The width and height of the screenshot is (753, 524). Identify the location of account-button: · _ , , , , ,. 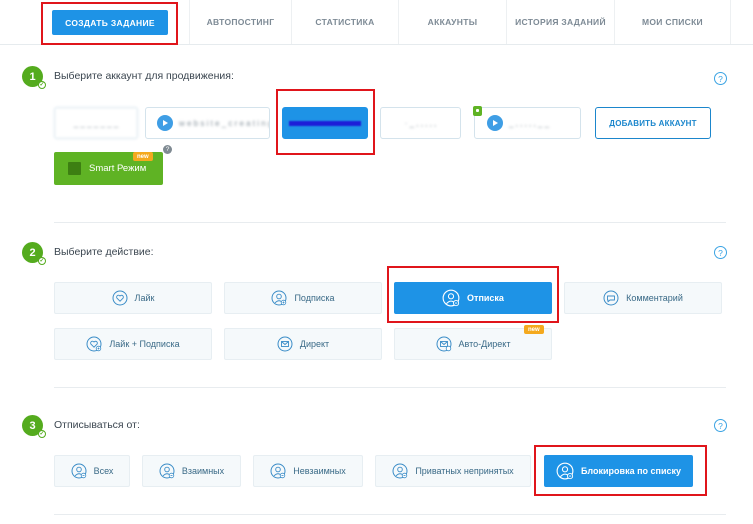
(420, 123).